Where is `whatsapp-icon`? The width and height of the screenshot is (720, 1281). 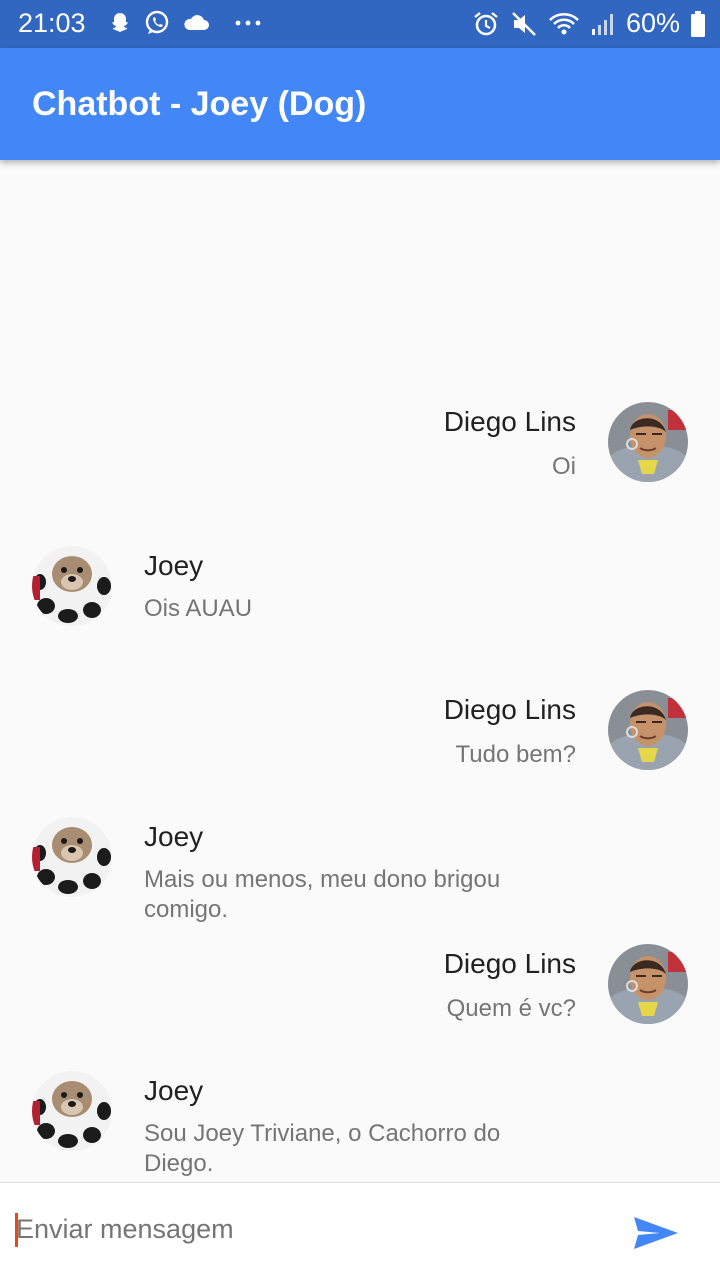
whatsapp-icon is located at coordinates (157, 22).